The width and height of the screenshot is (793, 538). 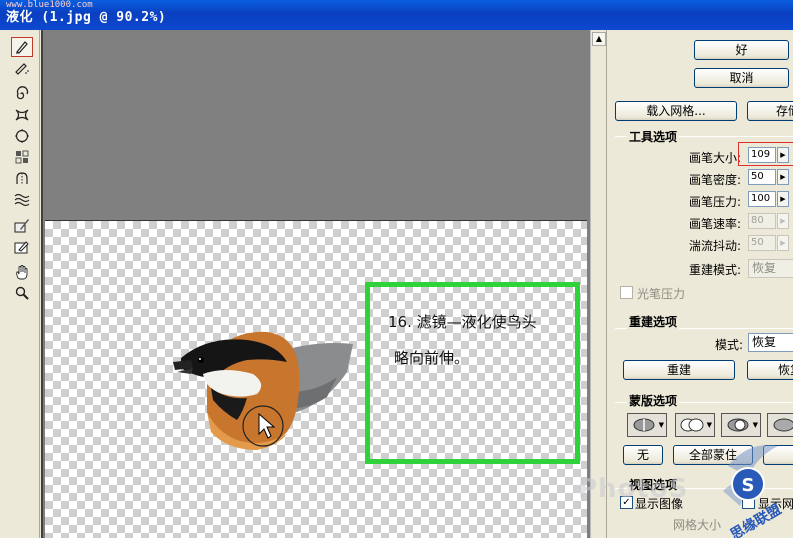 What do you see at coordinates (714, 158) in the screenshot?
I see `brush-size-label: 画笔大小:` at bounding box center [714, 158].